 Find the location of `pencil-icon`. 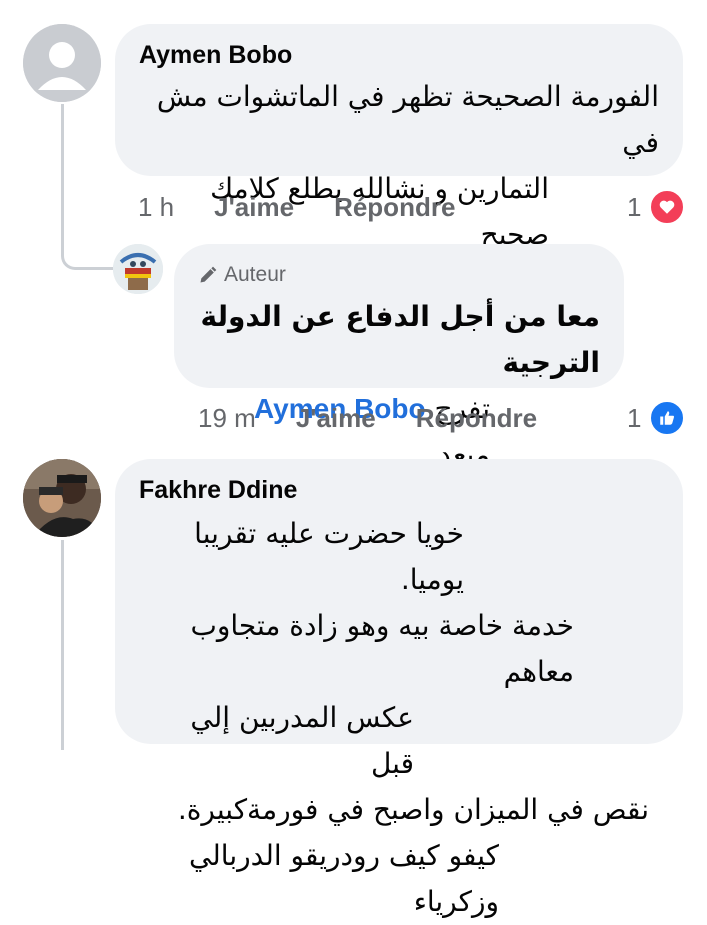

pencil-icon is located at coordinates (208, 274).